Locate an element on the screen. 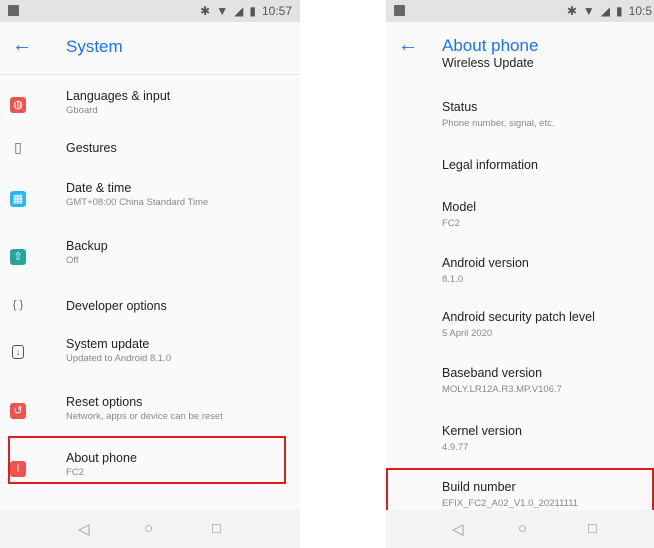 Image resolution: width=654 pixels, height=548 pixels. page-title: System is located at coordinates (94, 46).